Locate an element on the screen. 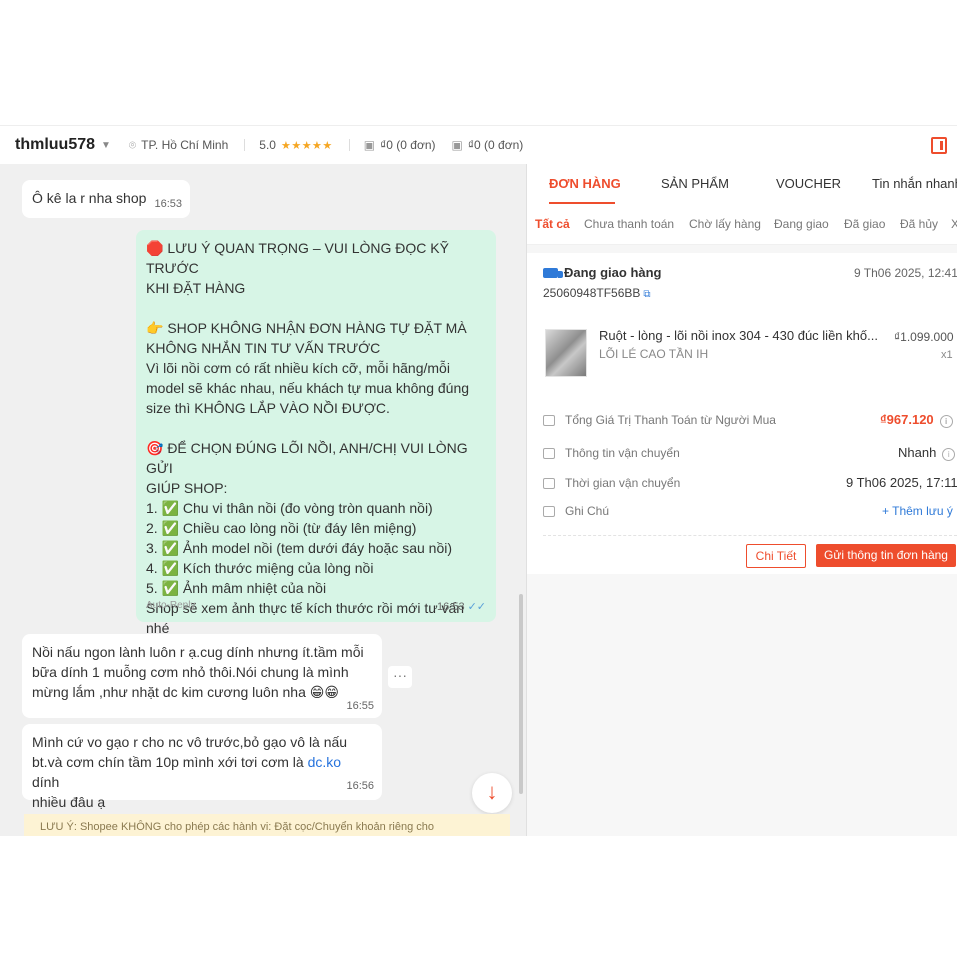 The image size is (957, 957). message-line: GIÚP SHOP: is located at coordinates (187, 488).